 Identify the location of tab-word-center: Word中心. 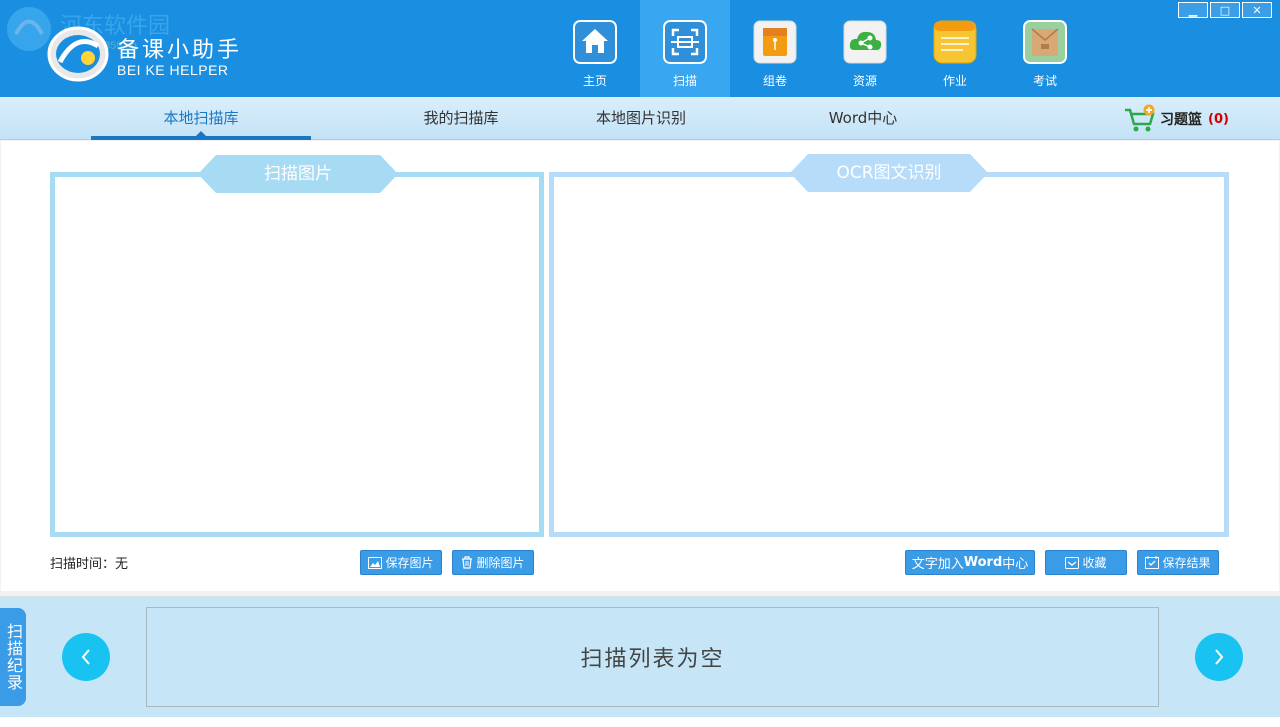
(863, 118).